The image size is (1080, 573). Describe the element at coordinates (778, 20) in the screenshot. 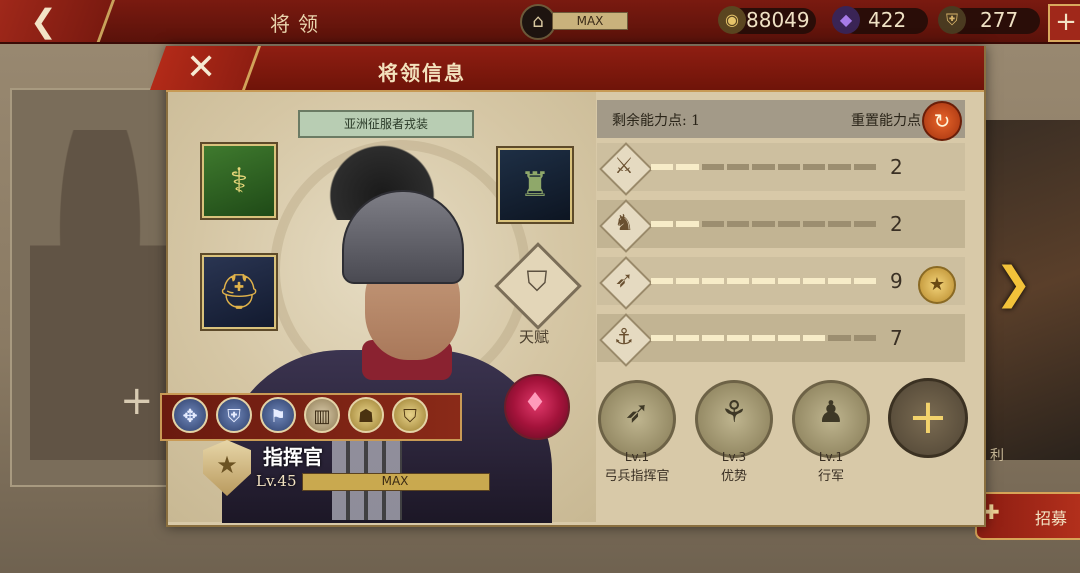

I see `gold-value: 88049` at that location.